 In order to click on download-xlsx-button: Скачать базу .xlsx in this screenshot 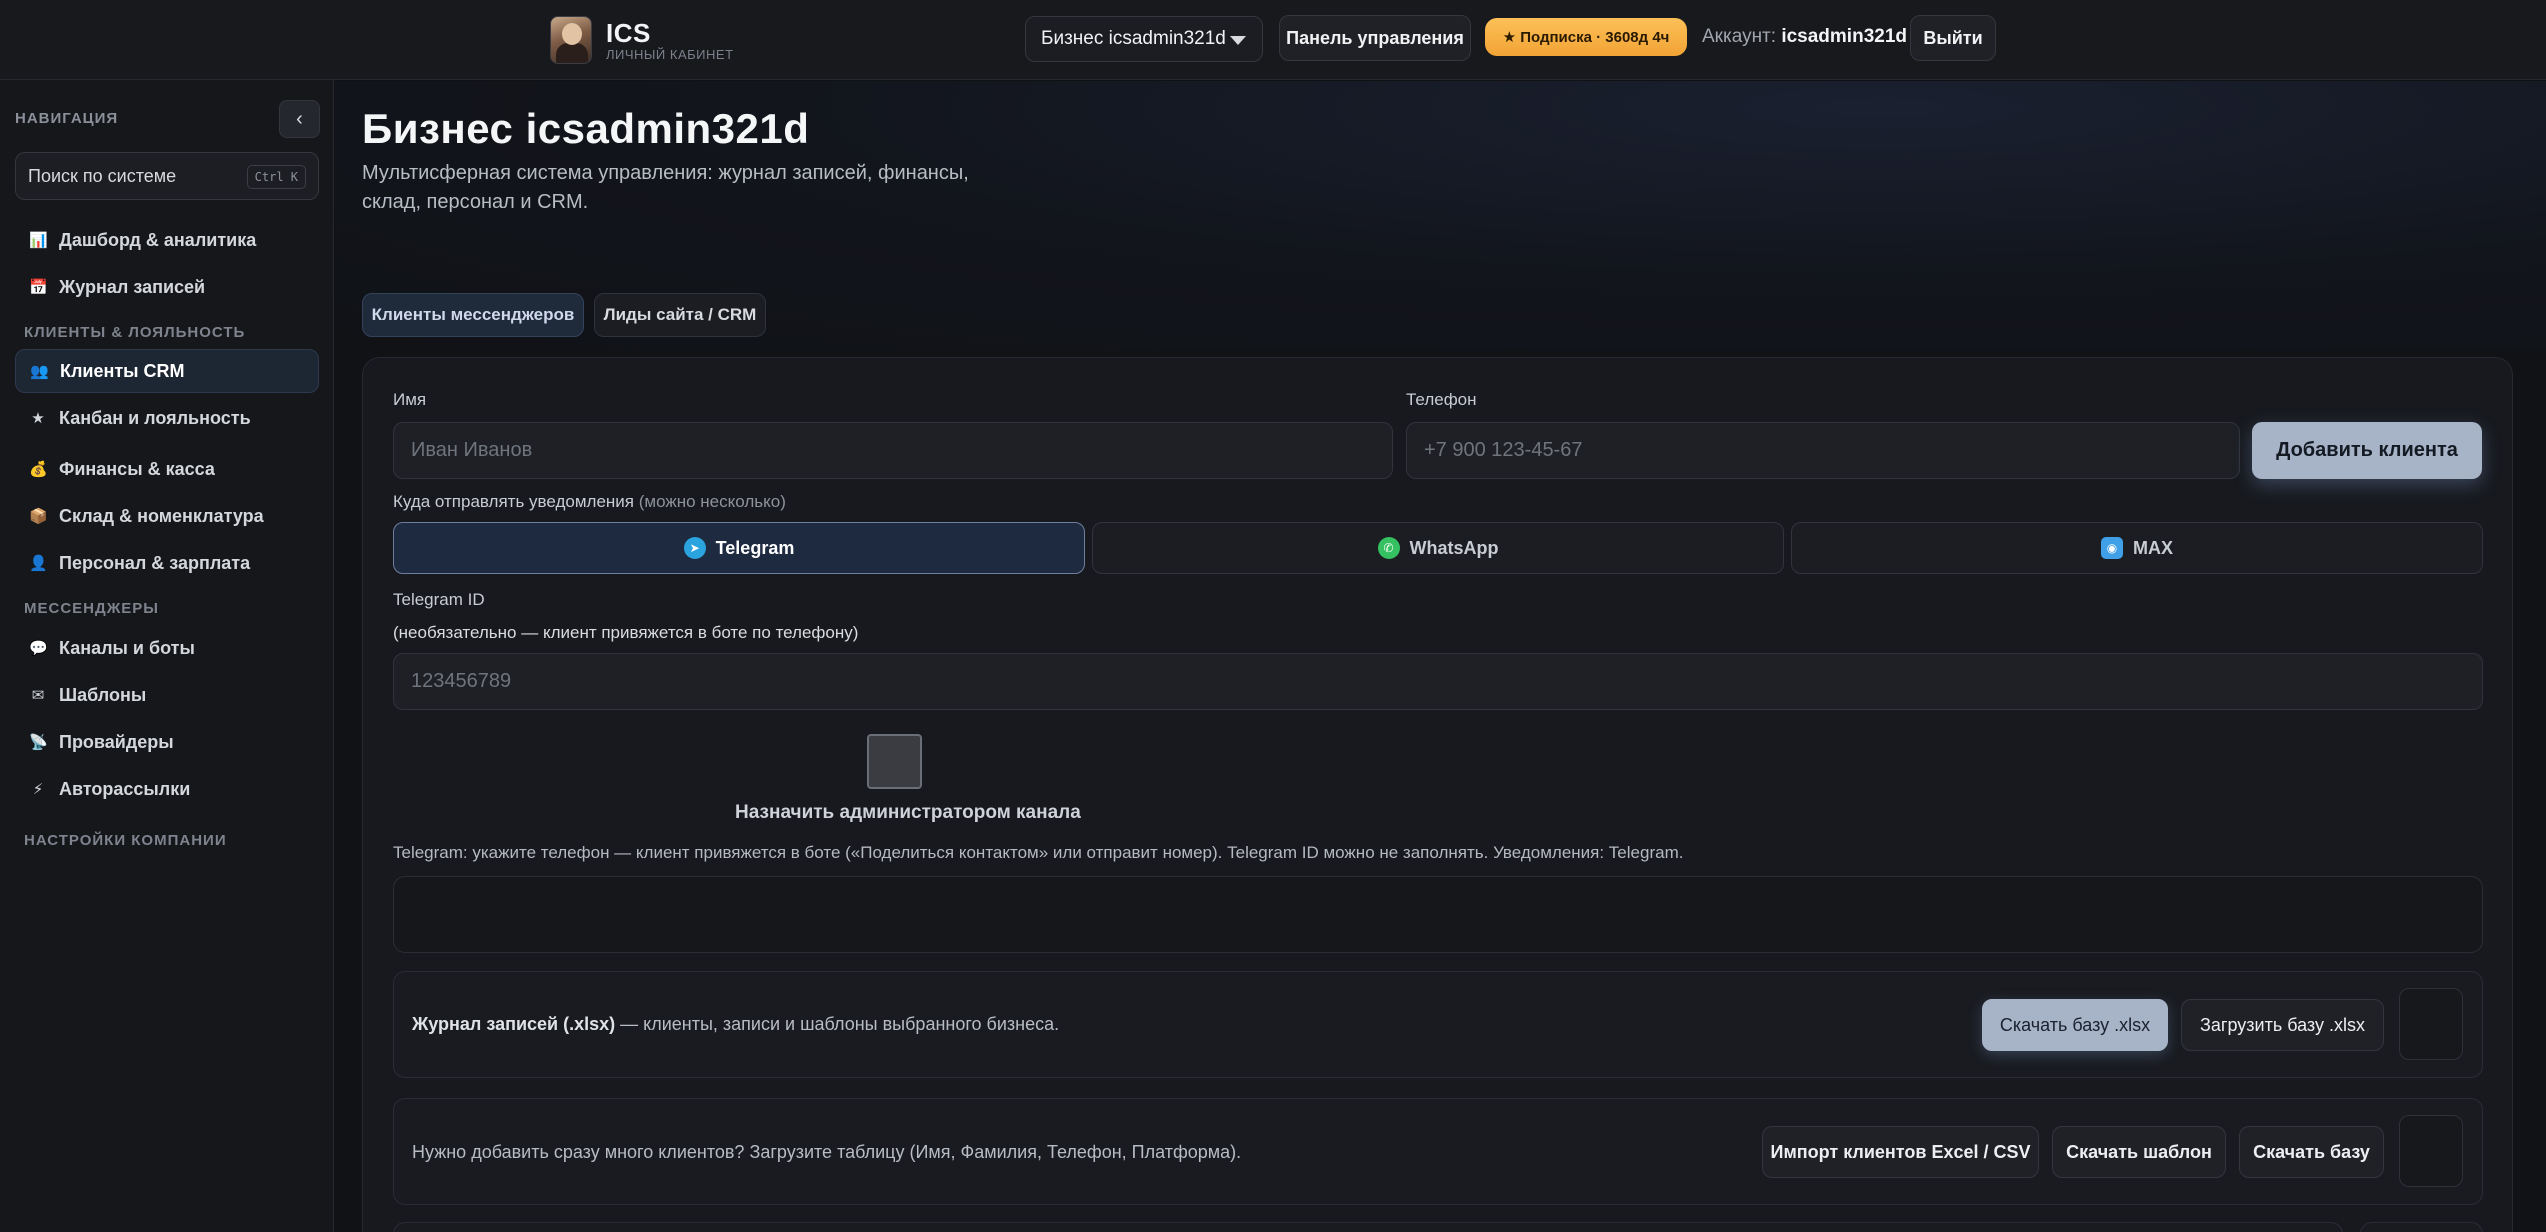, I will do `click(2075, 1025)`.